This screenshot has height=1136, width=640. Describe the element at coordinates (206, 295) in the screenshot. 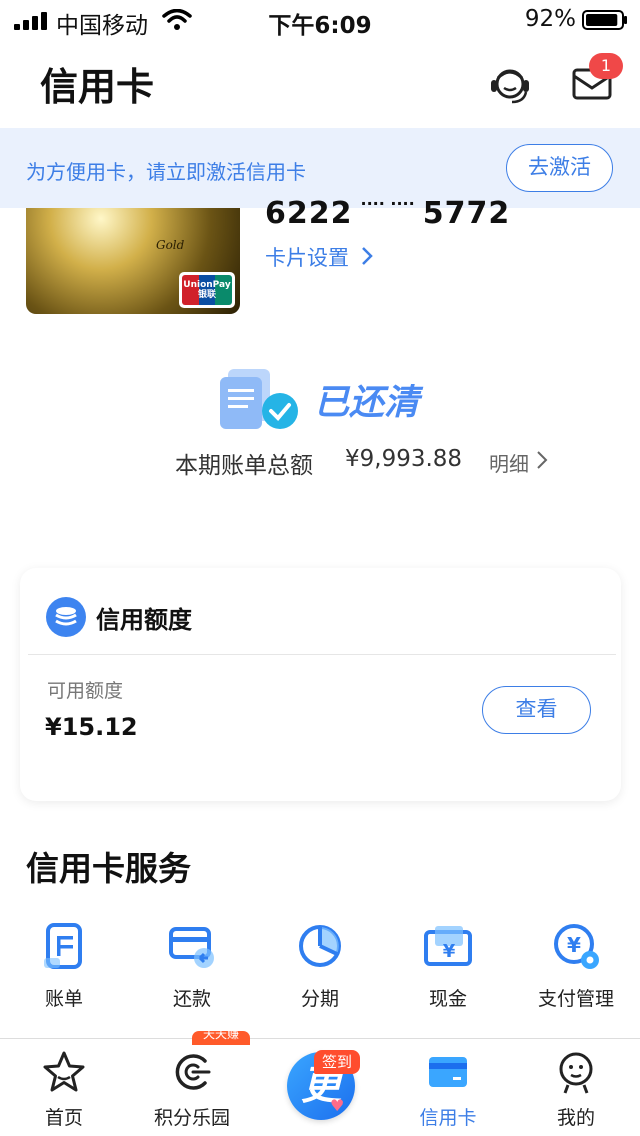

I see `unionpay-cn-text: 银联` at that location.